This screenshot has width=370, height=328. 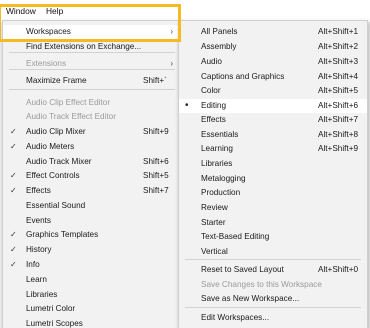 I want to click on workspace-item-effects: Effects Alt+Shift+7, so click(x=273, y=120).